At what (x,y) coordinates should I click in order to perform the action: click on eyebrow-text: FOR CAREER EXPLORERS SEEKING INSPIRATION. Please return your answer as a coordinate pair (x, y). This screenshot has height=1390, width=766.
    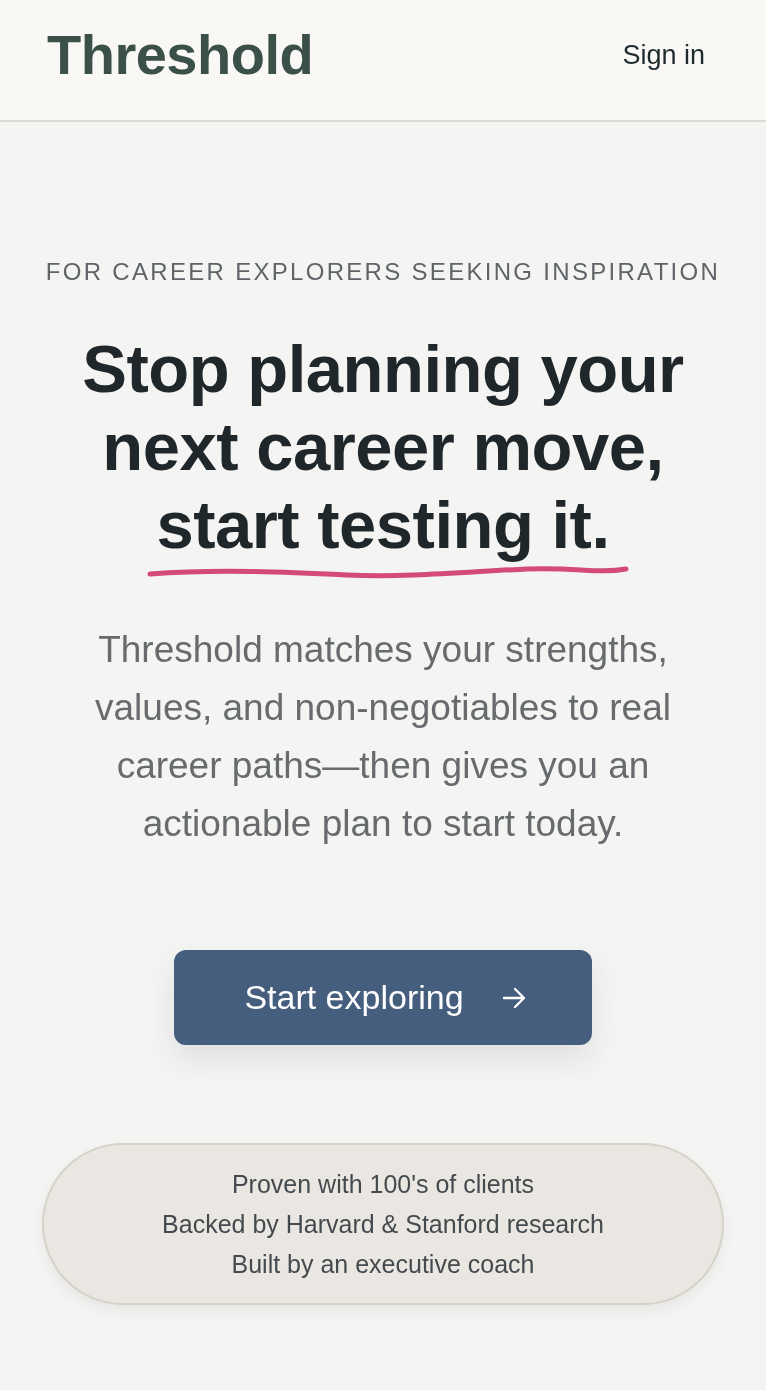
    Looking at the image, I should click on (383, 272).